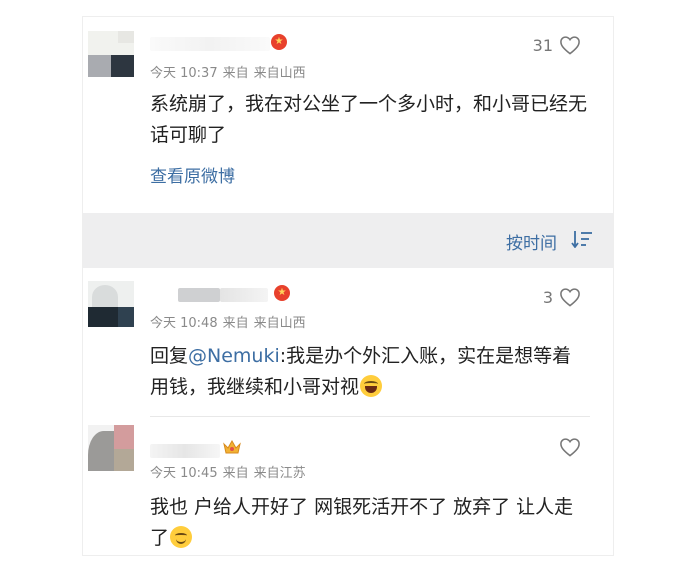 Image resolution: width=697 pixels, height=573 pixels. I want to click on comment-meta: 今天 10:48 来自 来自山西, so click(230, 321).